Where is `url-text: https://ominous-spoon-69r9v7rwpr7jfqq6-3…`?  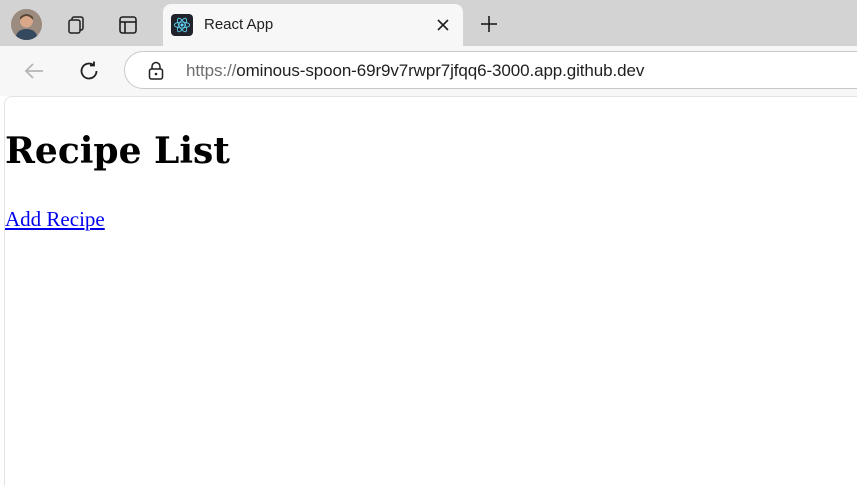
url-text: https://ominous-spoon-69r9v7rwpr7jfqq6-3… is located at coordinates (415, 71).